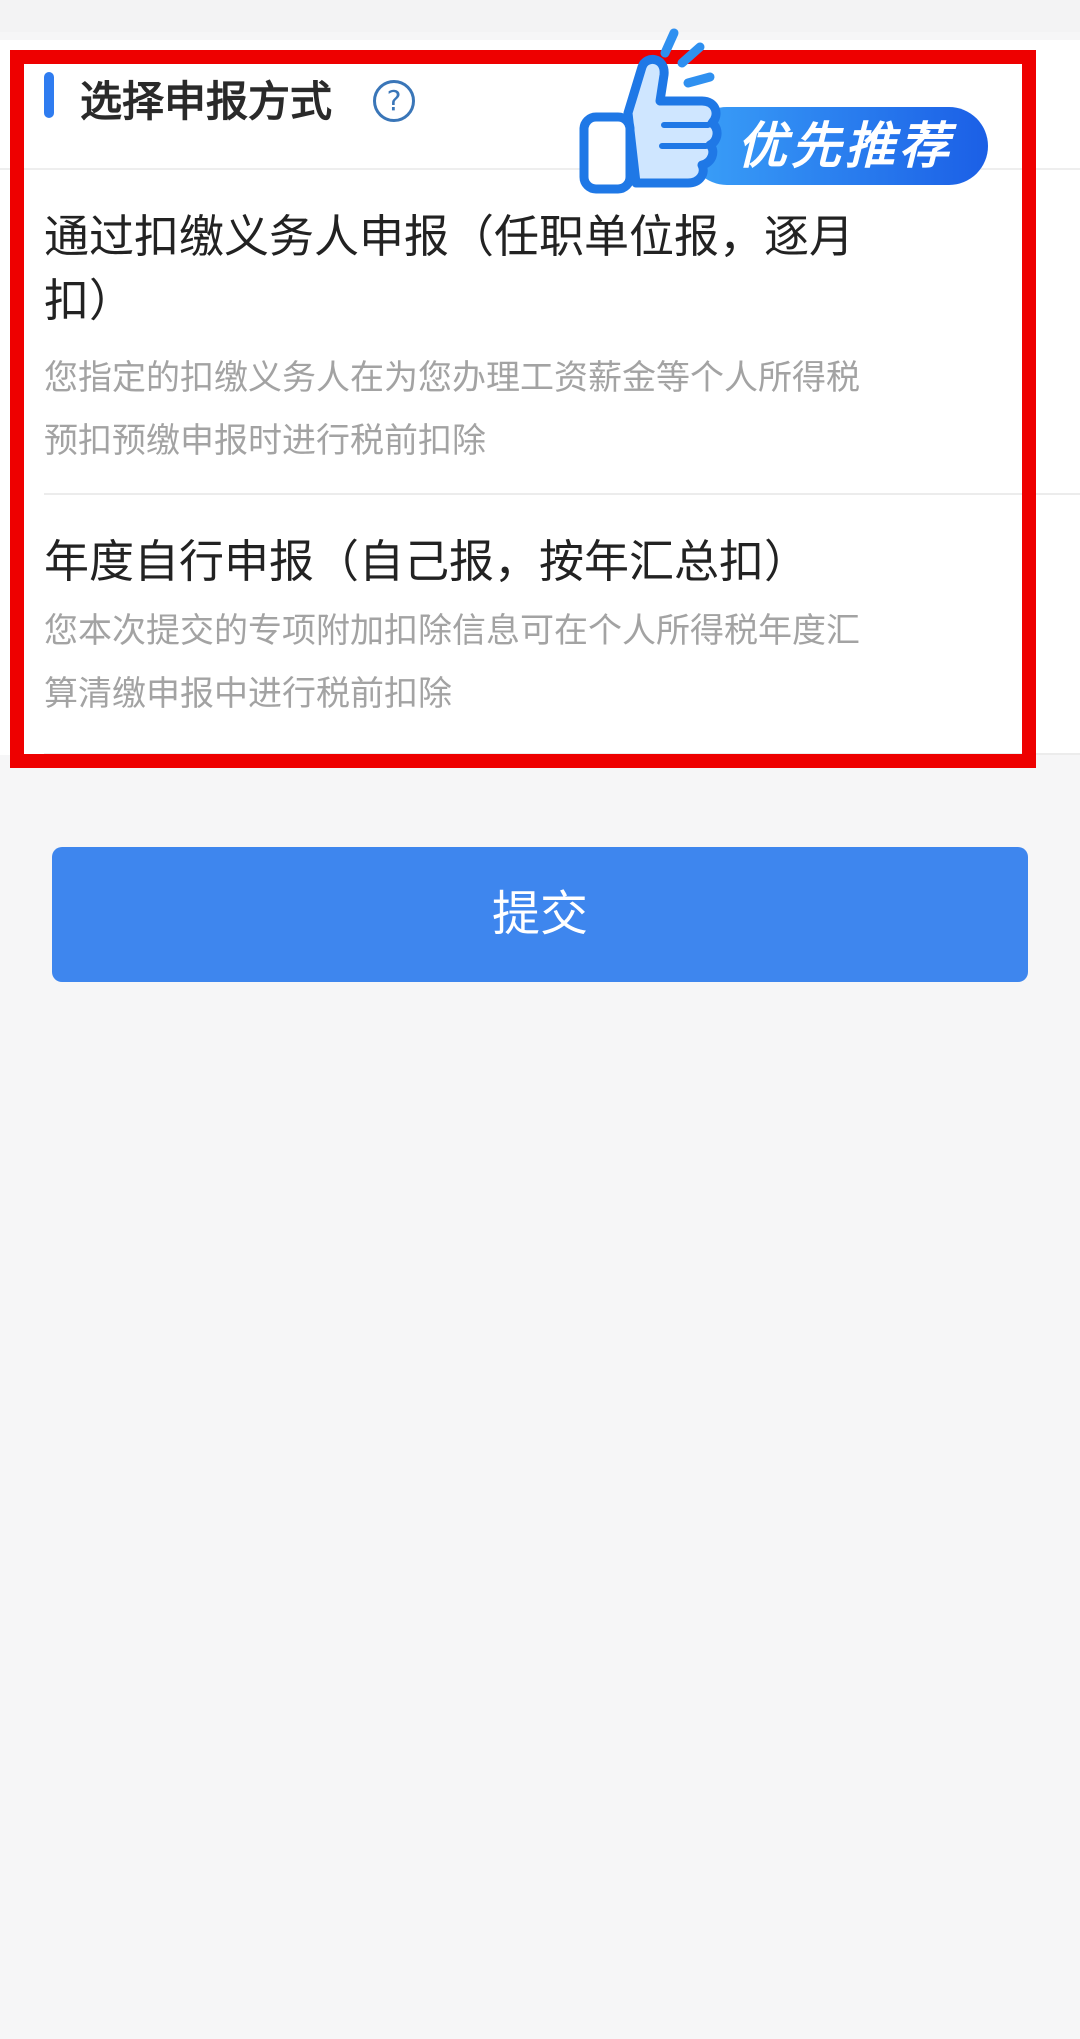 The image size is (1080, 2039). What do you see at coordinates (206, 101) in the screenshot?
I see `section-title: 选择申报方式` at bounding box center [206, 101].